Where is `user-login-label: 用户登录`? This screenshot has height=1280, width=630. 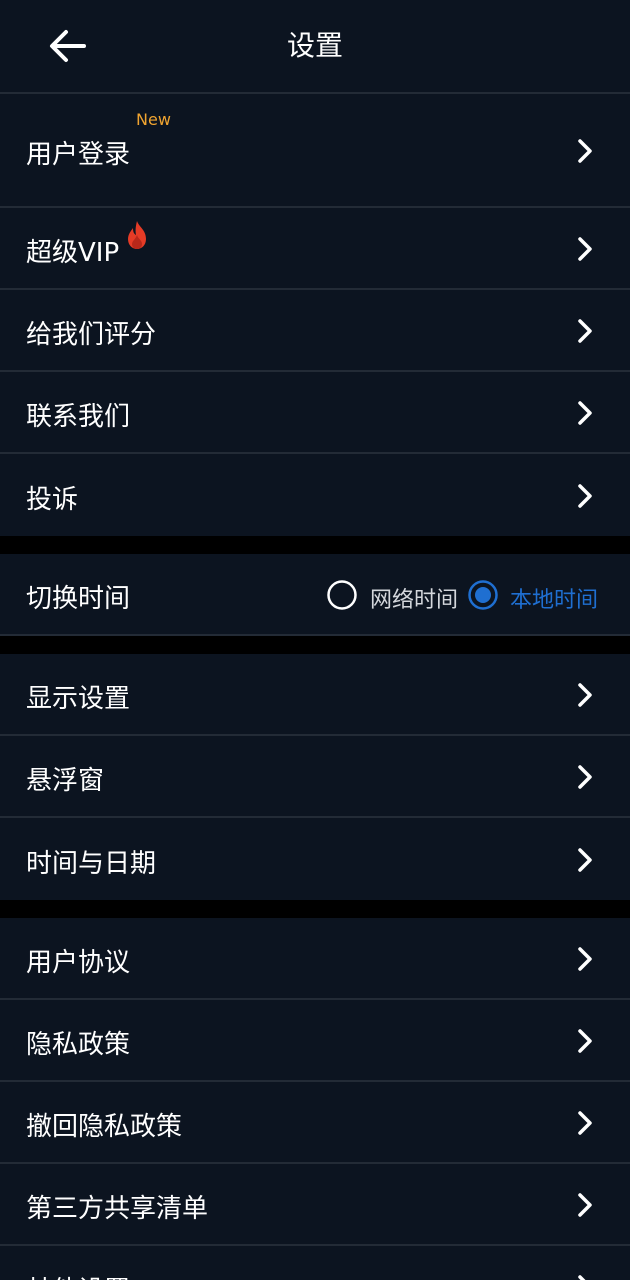
user-login-label: 用户登录 is located at coordinates (78, 155).